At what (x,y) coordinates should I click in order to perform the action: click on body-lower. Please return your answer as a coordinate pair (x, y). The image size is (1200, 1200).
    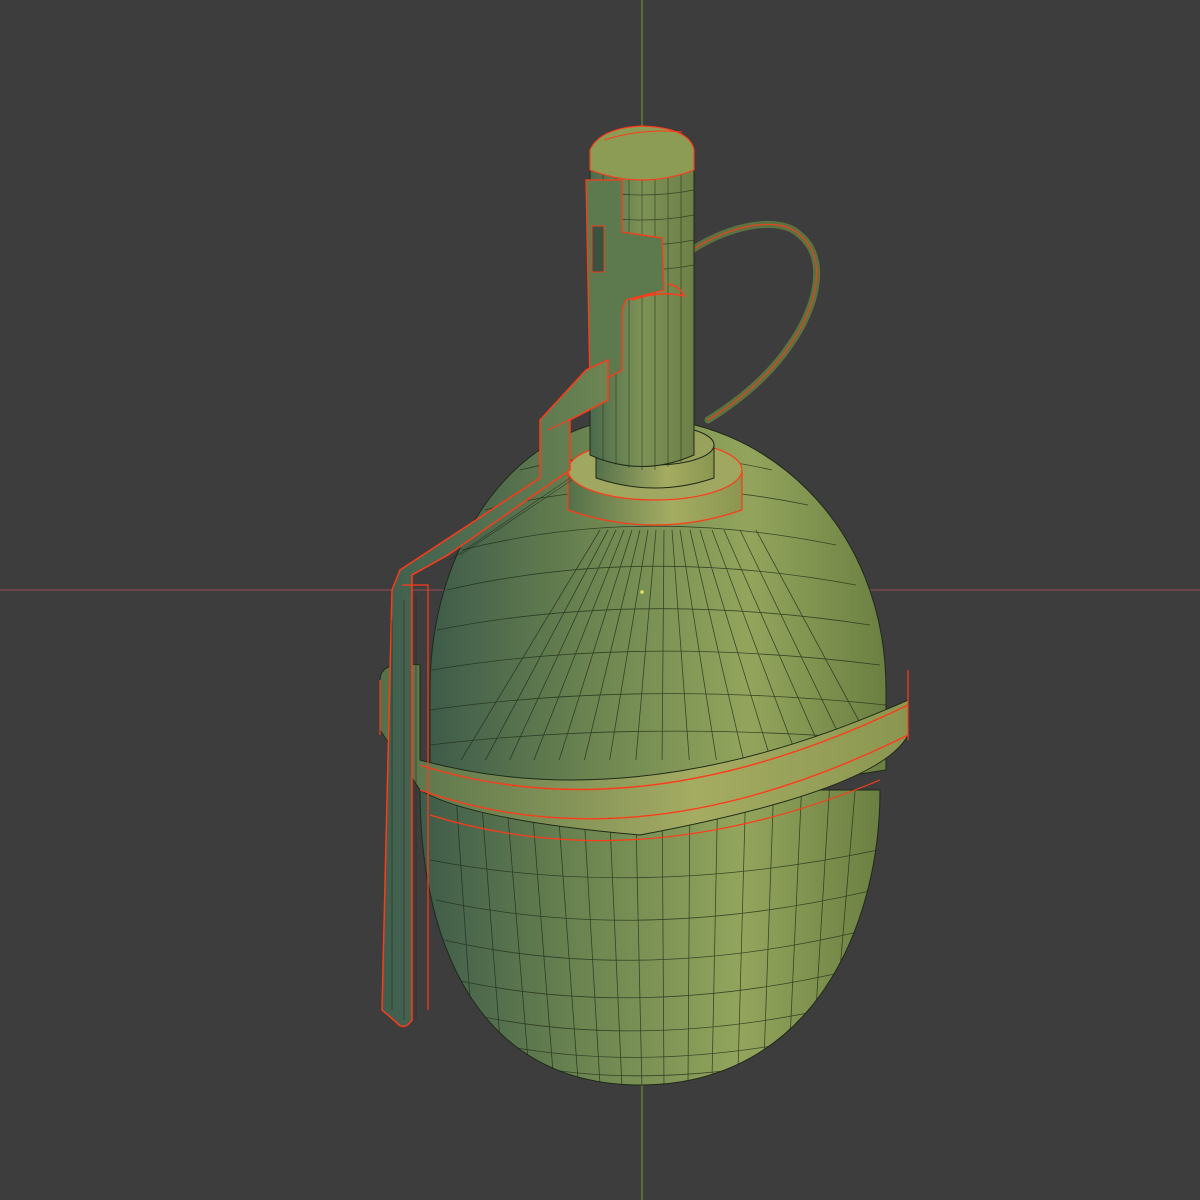
    Looking at the image, I should click on (650, 937).